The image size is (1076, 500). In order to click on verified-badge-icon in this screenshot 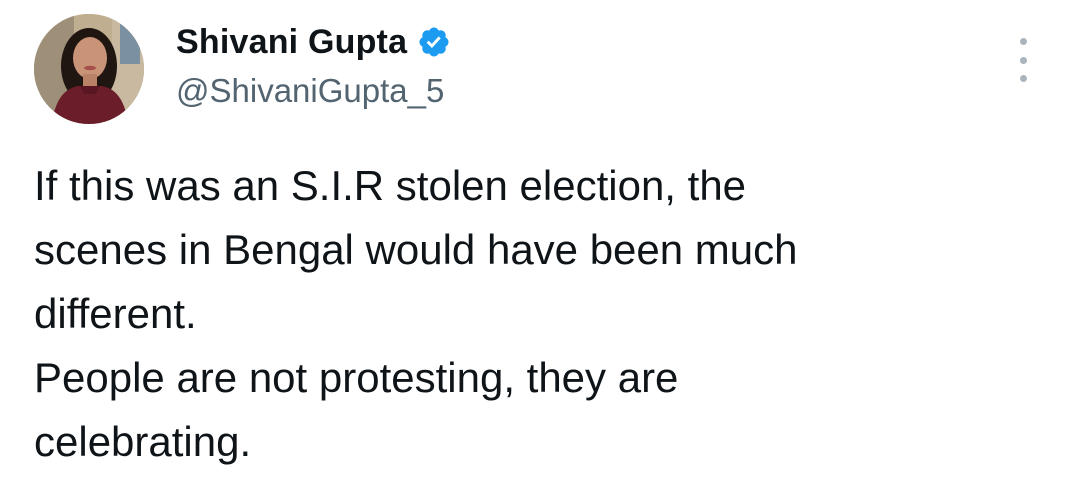, I will do `click(434, 42)`.